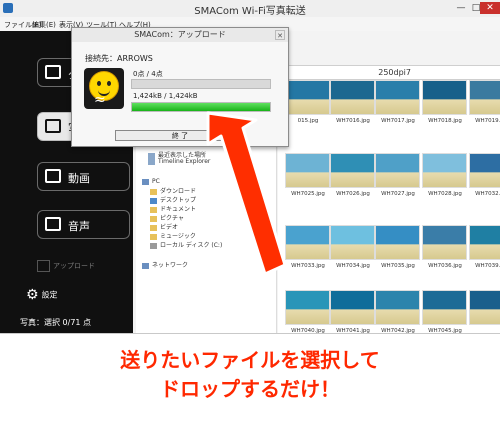 Image resolution: width=500 pixels, height=421 pixels. What do you see at coordinates (250, 375) in the screenshot?
I see `caption: 送りたいファイルを選択して ドロップするだけ！` at bounding box center [250, 375].